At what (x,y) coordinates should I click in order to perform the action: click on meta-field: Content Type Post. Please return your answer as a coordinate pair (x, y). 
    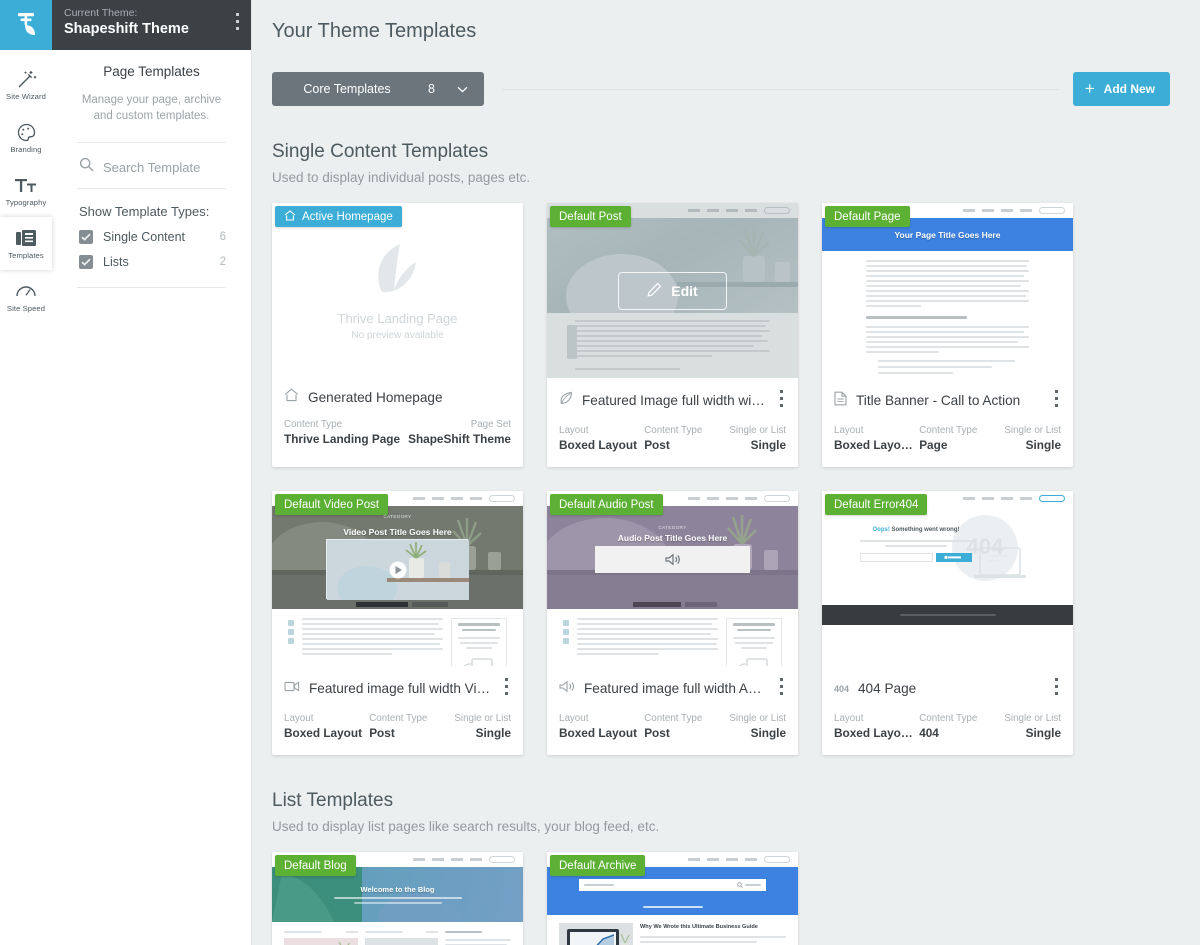
    Looking at the image, I should click on (411, 726).